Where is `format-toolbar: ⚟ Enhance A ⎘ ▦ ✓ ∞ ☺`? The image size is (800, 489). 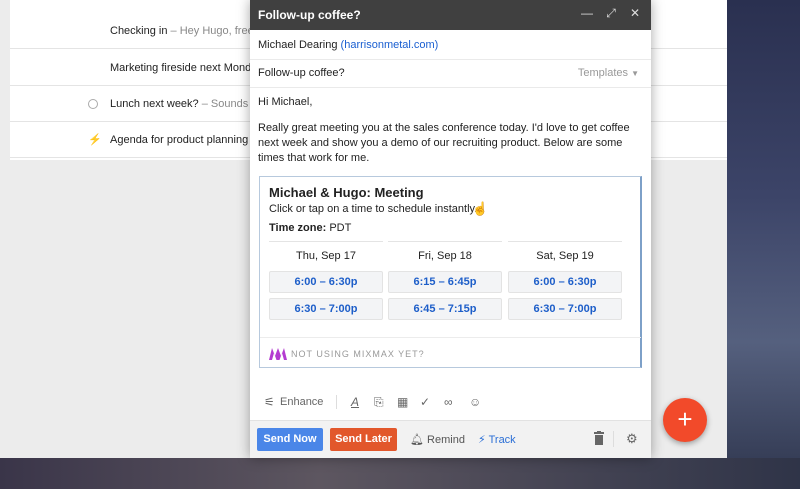 format-toolbar: ⚟ Enhance A ⎘ ▦ ✓ ∞ ☺ is located at coordinates (450, 402).